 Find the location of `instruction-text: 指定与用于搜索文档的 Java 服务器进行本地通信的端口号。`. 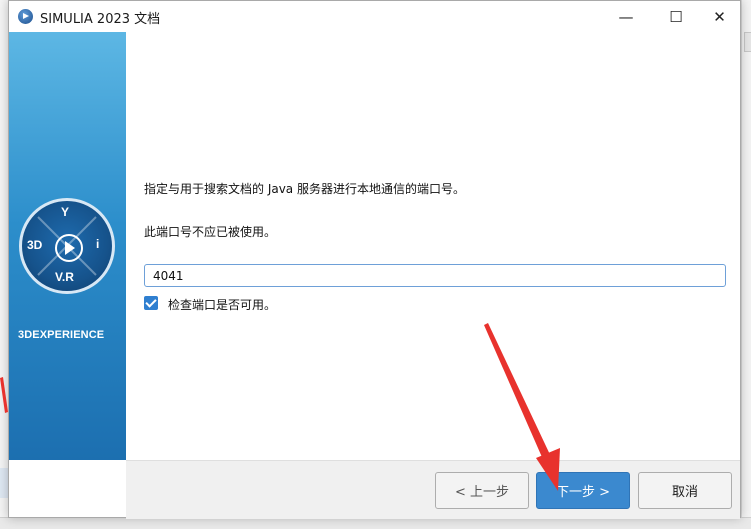

instruction-text: 指定与用于搜索文档的 Java 服务器进行本地通信的端口号。 is located at coordinates (304, 189).